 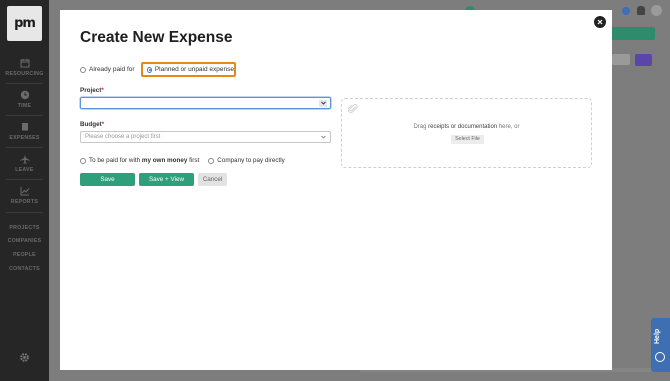 I want to click on nav-link-companies: COMPANIES, so click(x=24, y=241).